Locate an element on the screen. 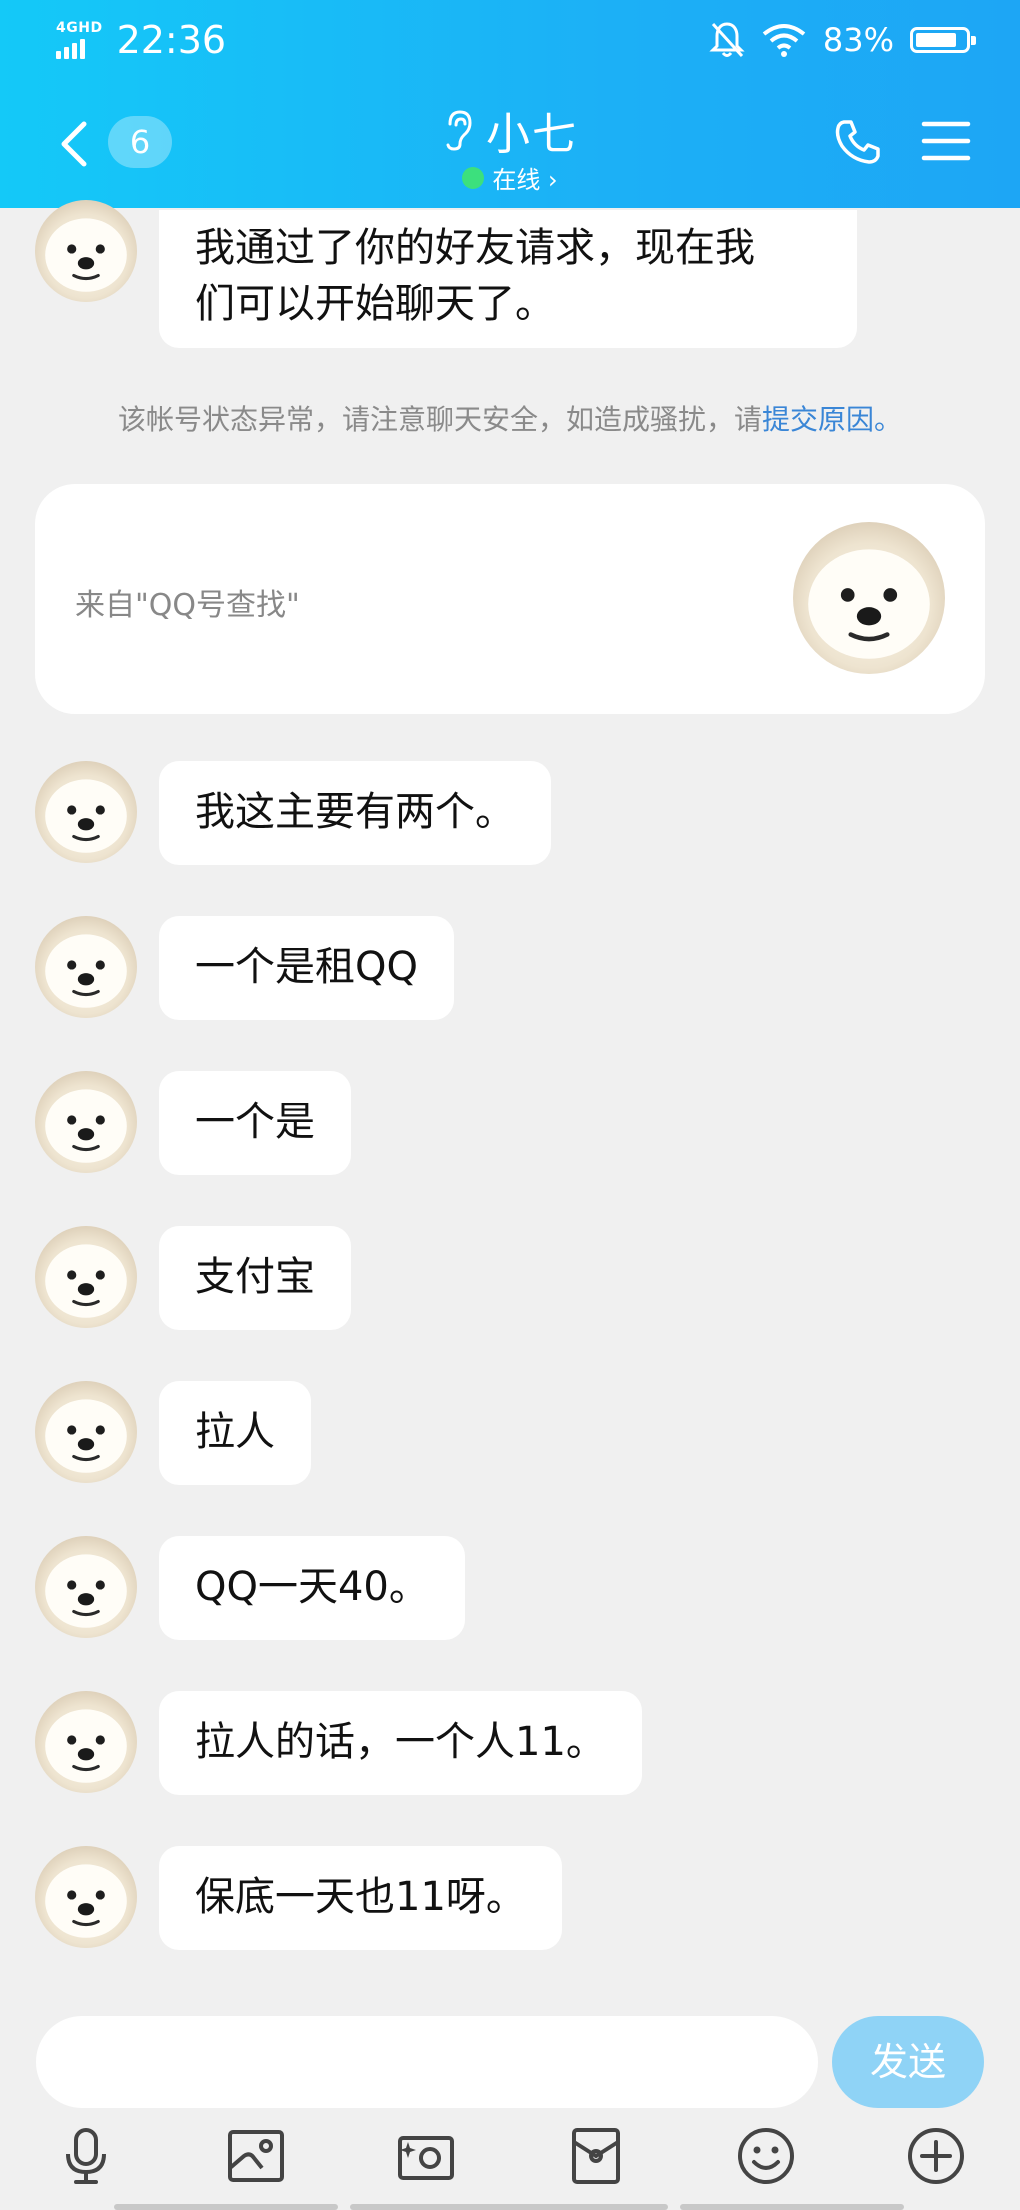 Image resolution: width=1020 pixels, height=2210 pixels. message-bubble: 拉人 is located at coordinates (235, 1433).